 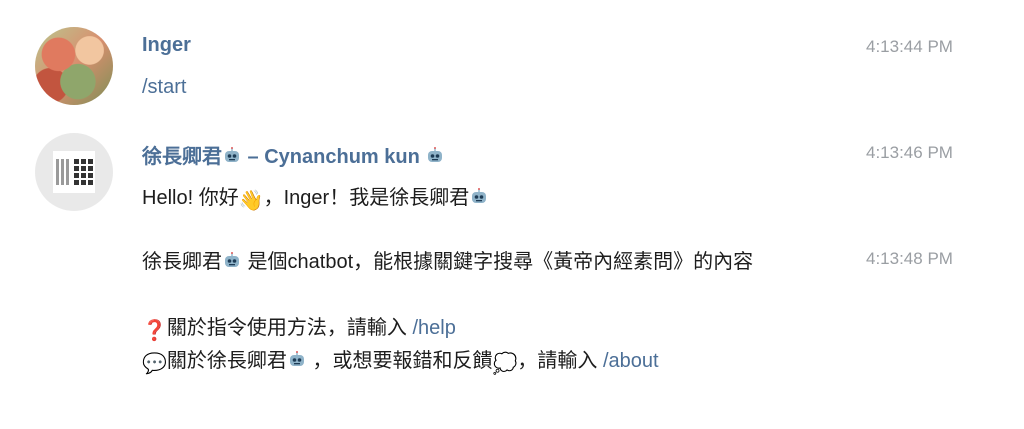 I want to click on sender-name: Inger, so click(x=166, y=45).